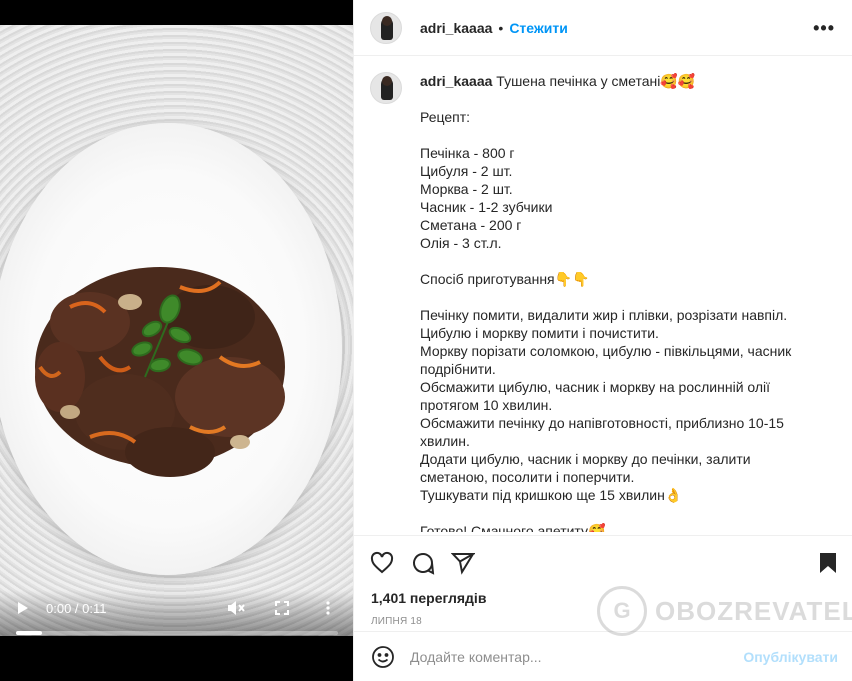 The image size is (852, 681). What do you see at coordinates (513, 527) in the screenshot?
I see `caption-line: Готово! Смачного апетиту🥰` at bounding box center [513, 527].